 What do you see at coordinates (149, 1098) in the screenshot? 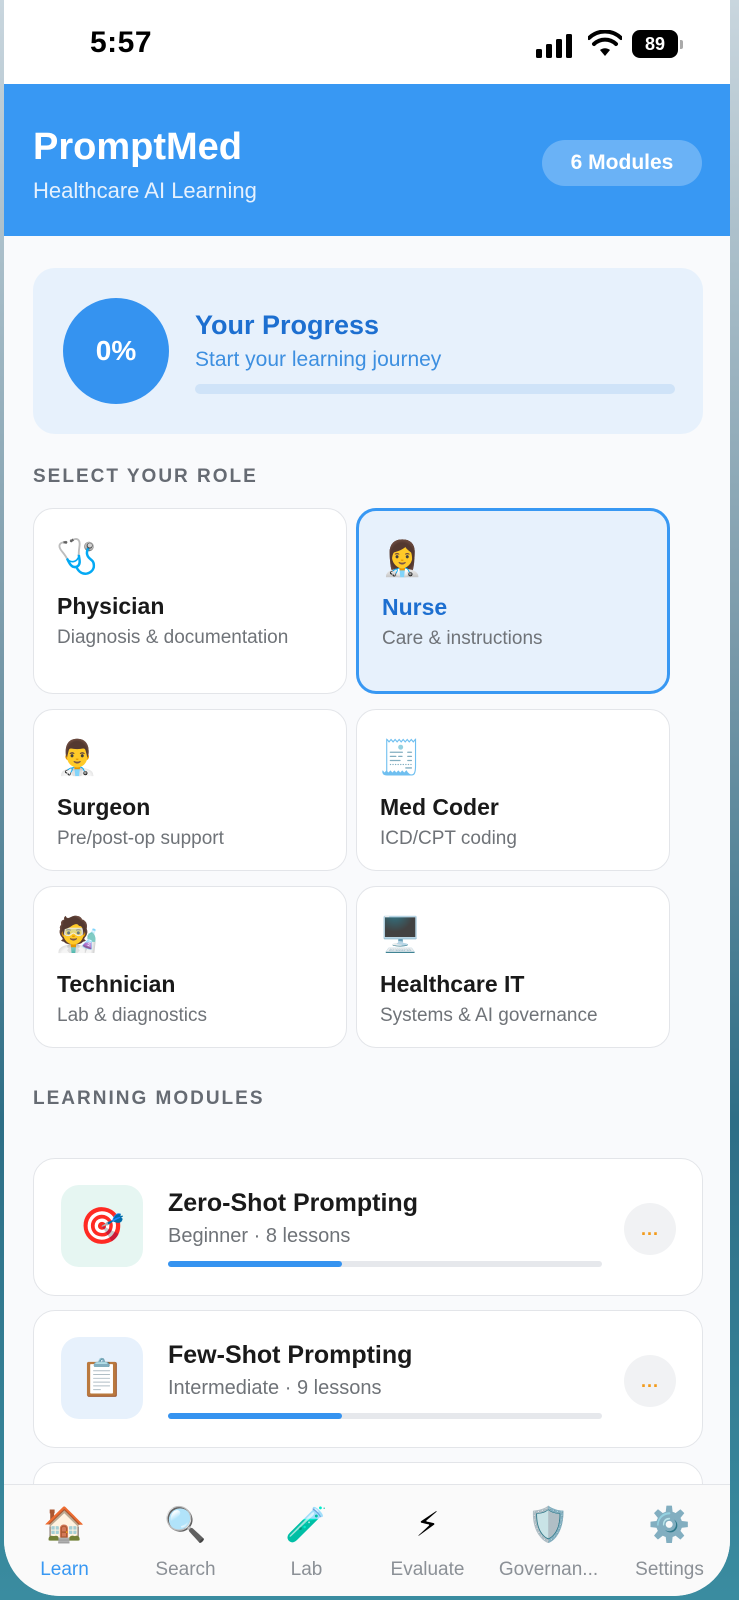
I see `modules-section-label: LEARNING MODULES` at bounding box center [149, 1098].